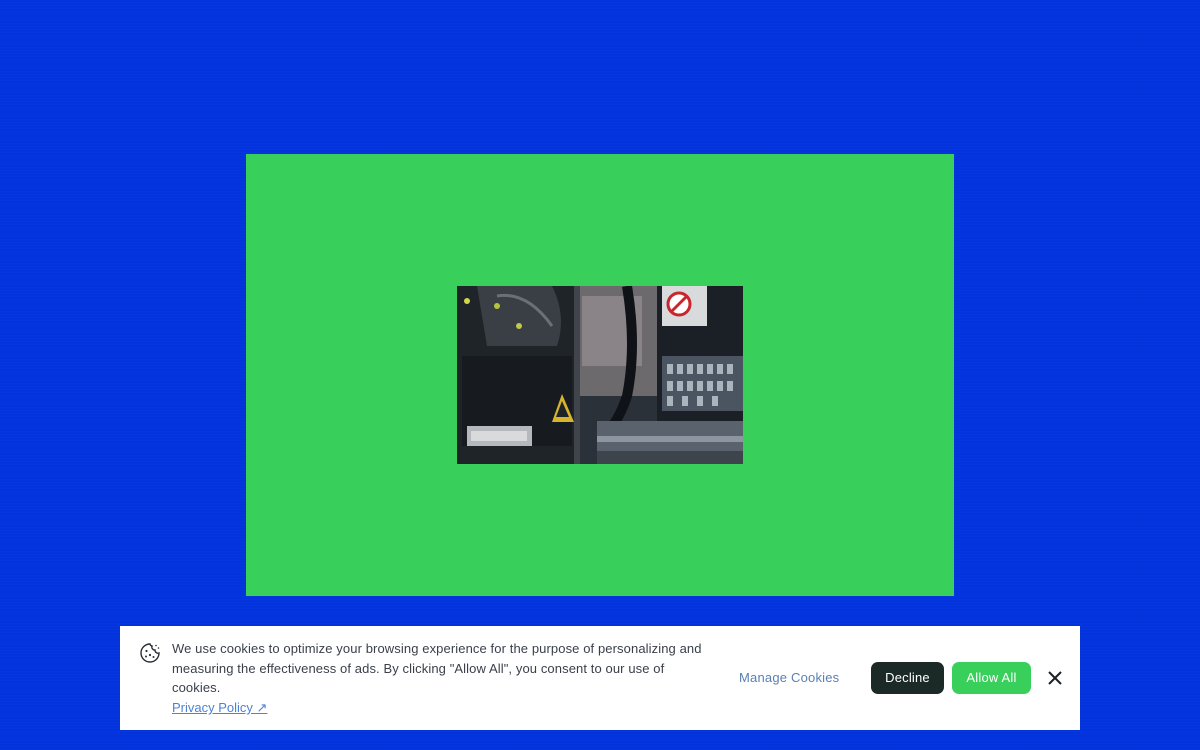  What do you see at coordinates (907, 678) in the screenshot?
I see `decline-button: Decline` at bounding box center [907, 678].